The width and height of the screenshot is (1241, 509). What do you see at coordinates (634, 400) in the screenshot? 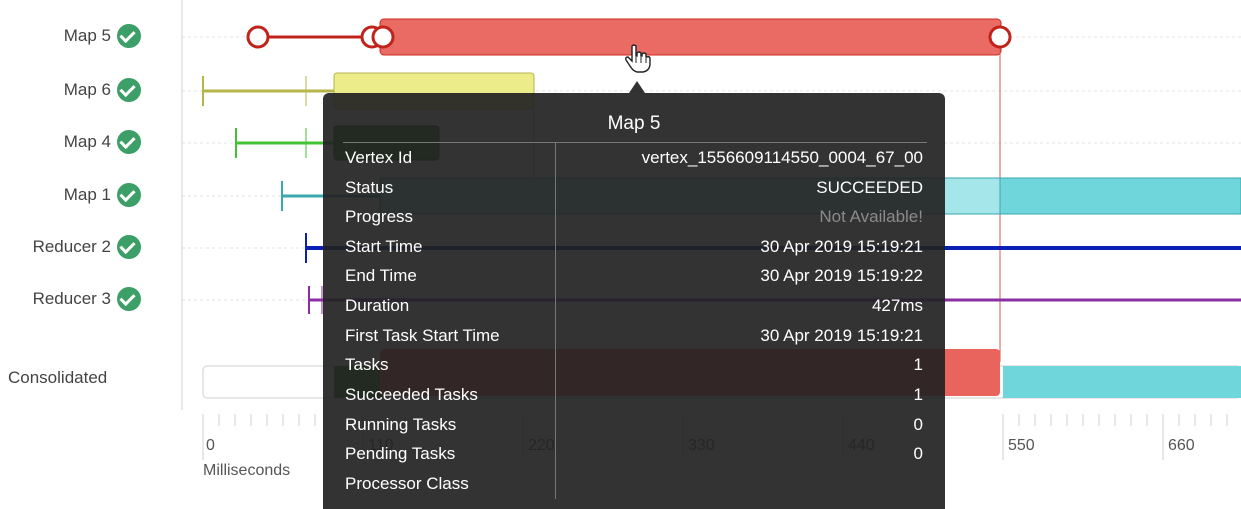
I see `tooltip-row-succeeded-tasks: Succeeded Tasks 1` at bounding box center [634, 400].